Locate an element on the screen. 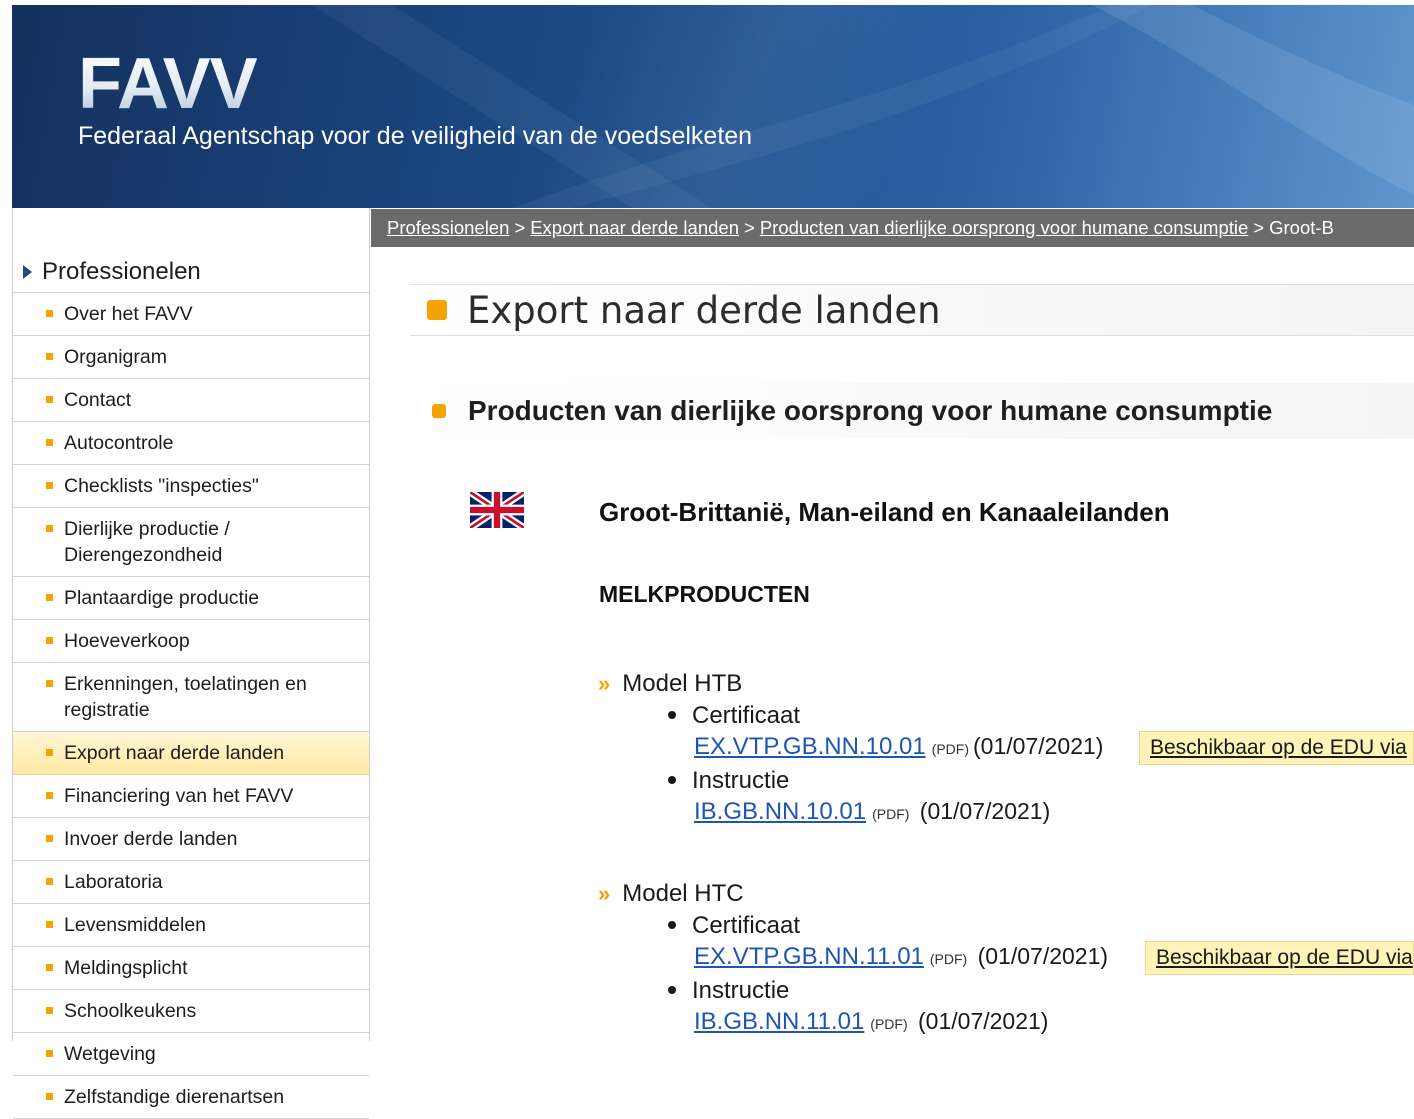  sidebar-item-label: Invoer derde landen is located at coordinates (151, 839).